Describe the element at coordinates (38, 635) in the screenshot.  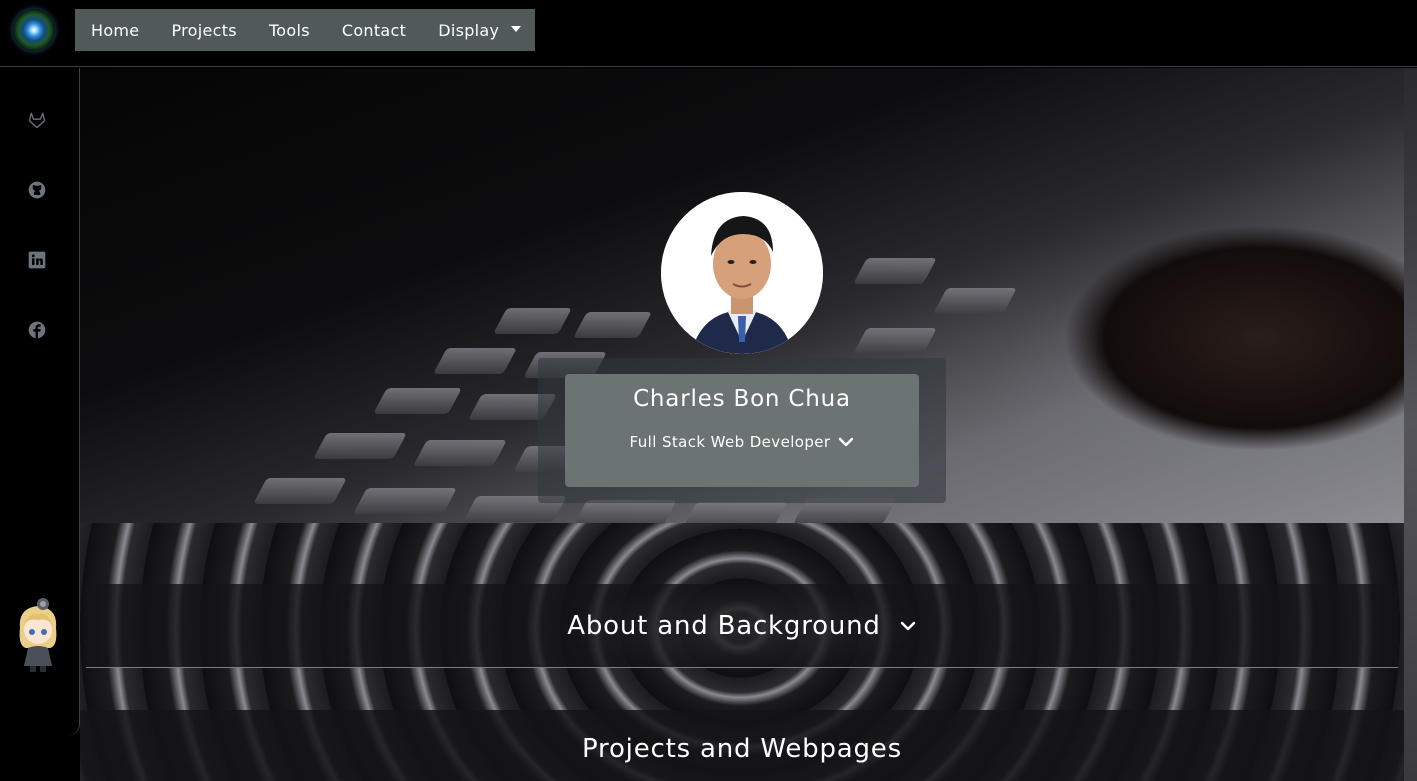
I see `mascot-avatar` at that location.